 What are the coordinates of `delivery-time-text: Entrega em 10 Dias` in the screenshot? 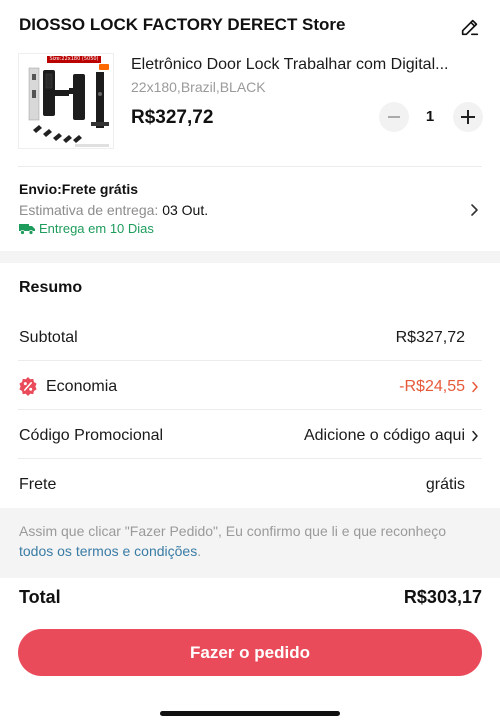 It's located at (96, 228).